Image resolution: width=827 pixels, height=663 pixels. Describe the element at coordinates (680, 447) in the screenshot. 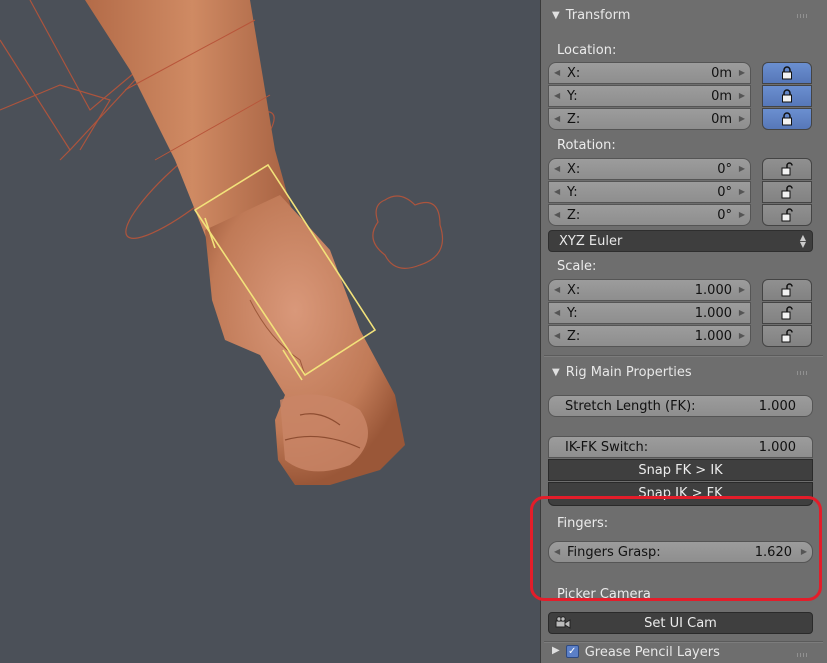

I see `ik-fk-switch-slider: IK-FK Switch: 1.000` at that location.